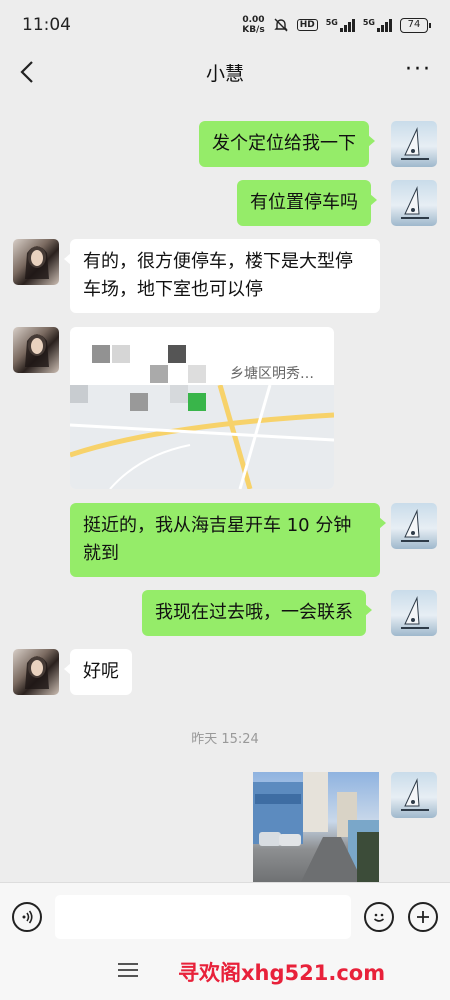  Describe the element at coordinates (423, 917) in the screenshot. I see `plus-icon` at that location.